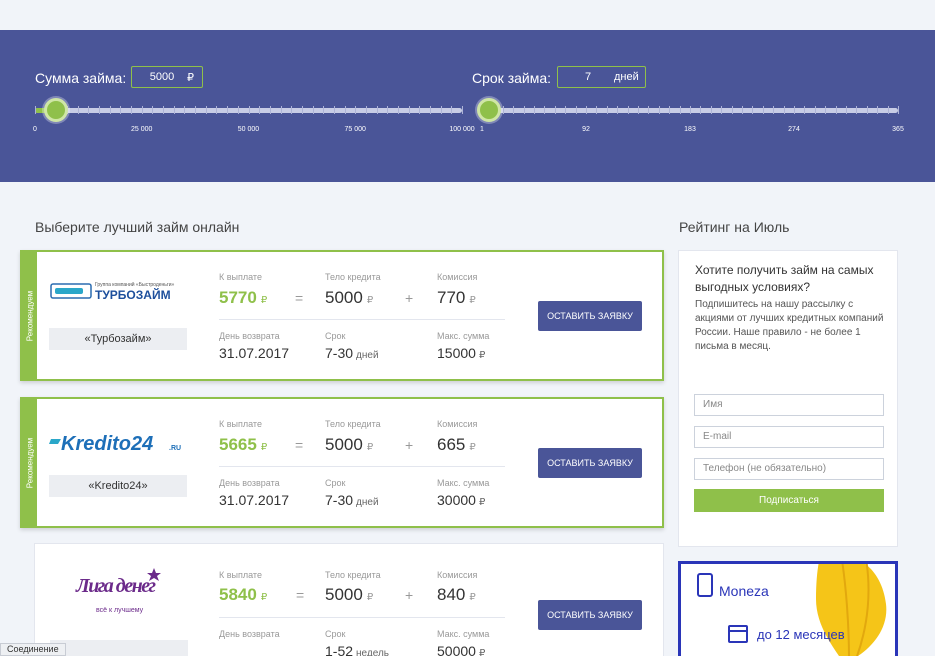 This screenshot has width=935, height=656. Describe the element at coordinates (137, 227) in the screenshot. I see `offers-title: Выберите лучший займ онлайн` at that location.